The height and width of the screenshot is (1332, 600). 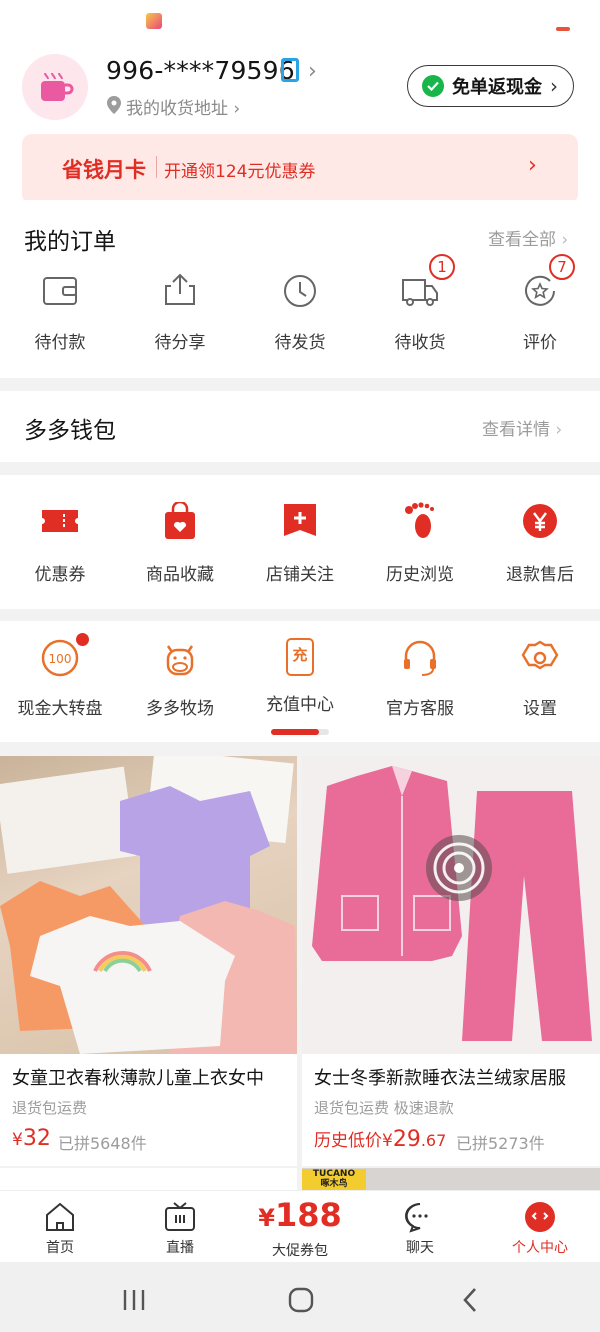 I want to click on sold-count: 已拼5648件, so click(x=102, y=1143).